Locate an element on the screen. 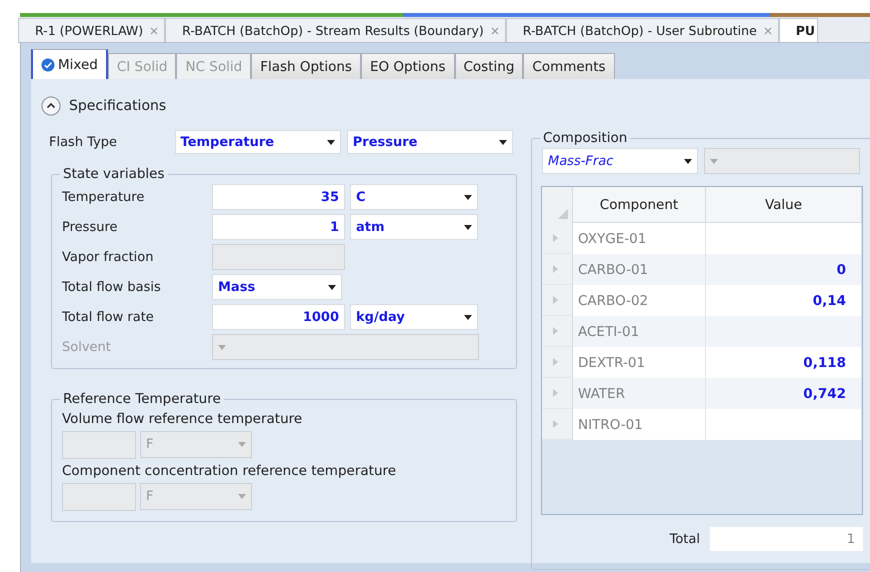  form-tab: Comments is located at coordinates (569, 66).